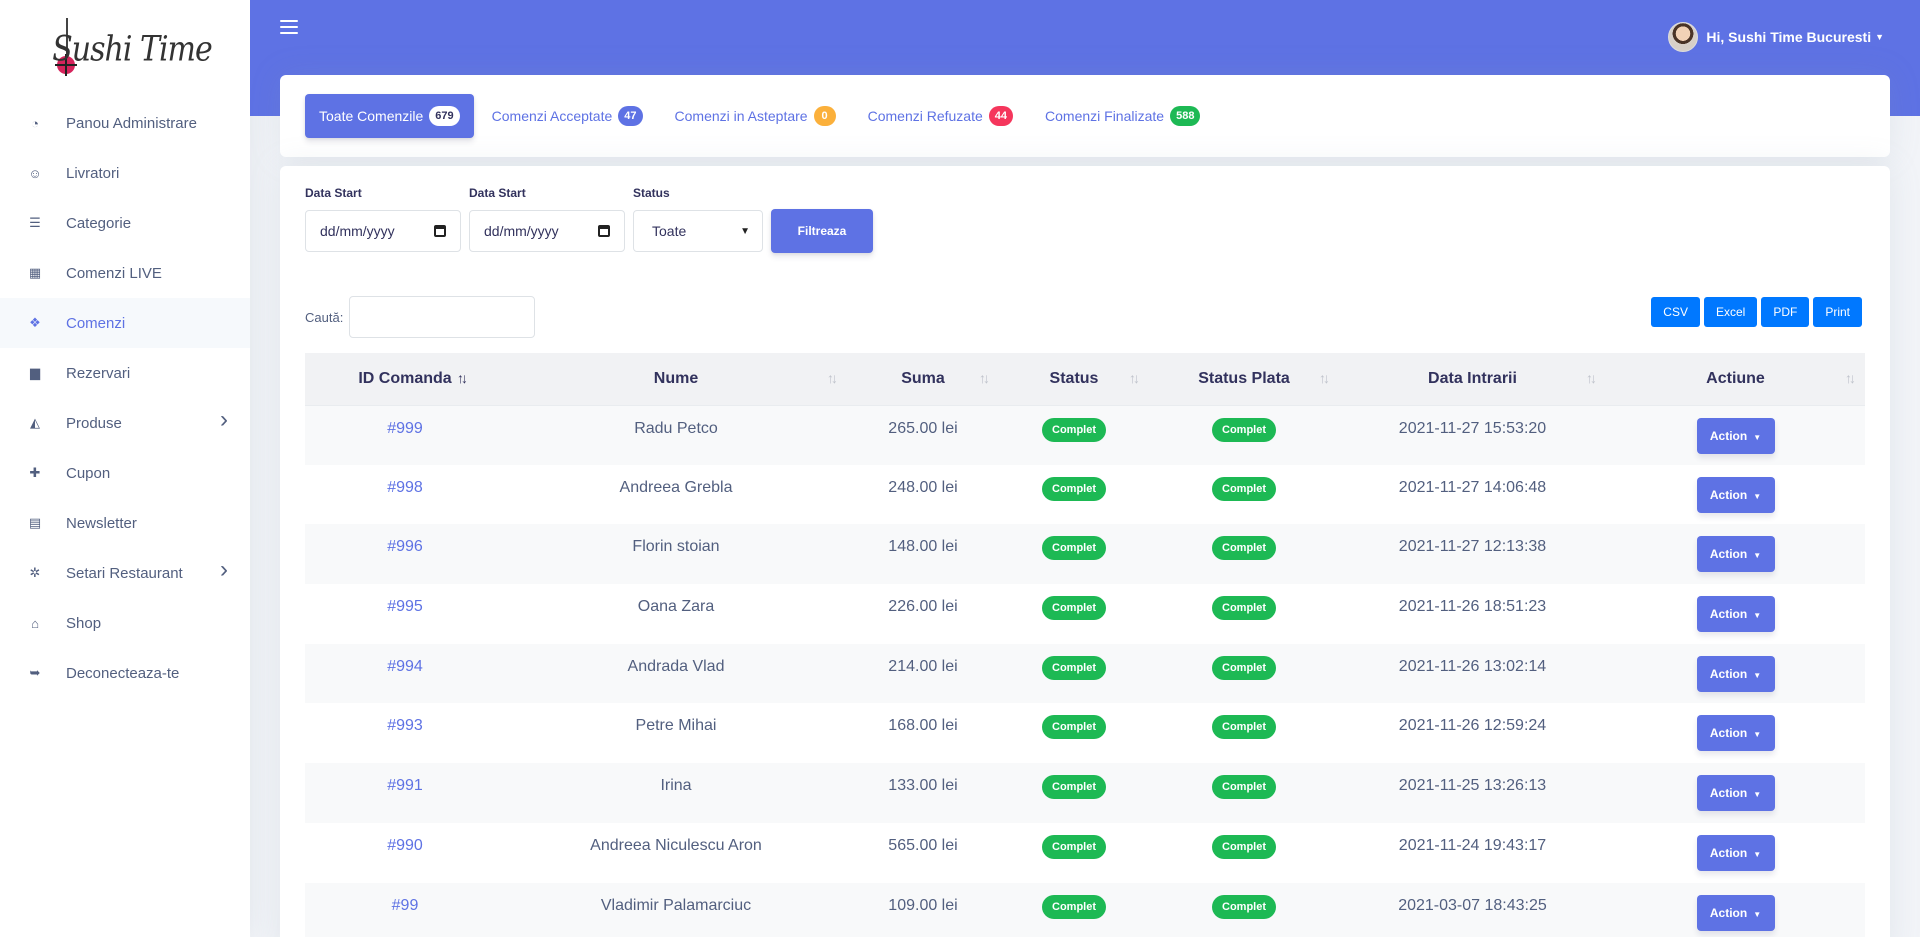 The height and width of the screenshot is (937, 1920). Describe the element at coordinates (1675, 312) in the screenshot. I see `export-csv-button: CSV` at that location.